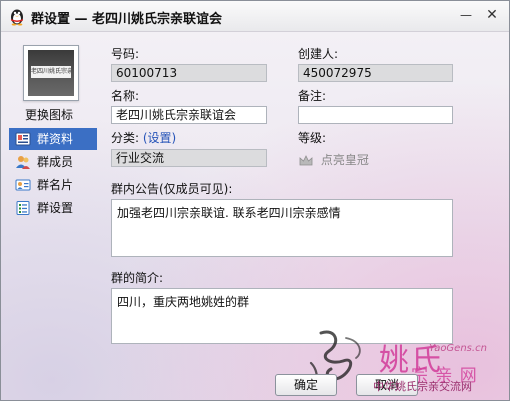  I want to click on avatar-banner-text: 老四川姚氏宗亲联谊会, so click(51, 72).